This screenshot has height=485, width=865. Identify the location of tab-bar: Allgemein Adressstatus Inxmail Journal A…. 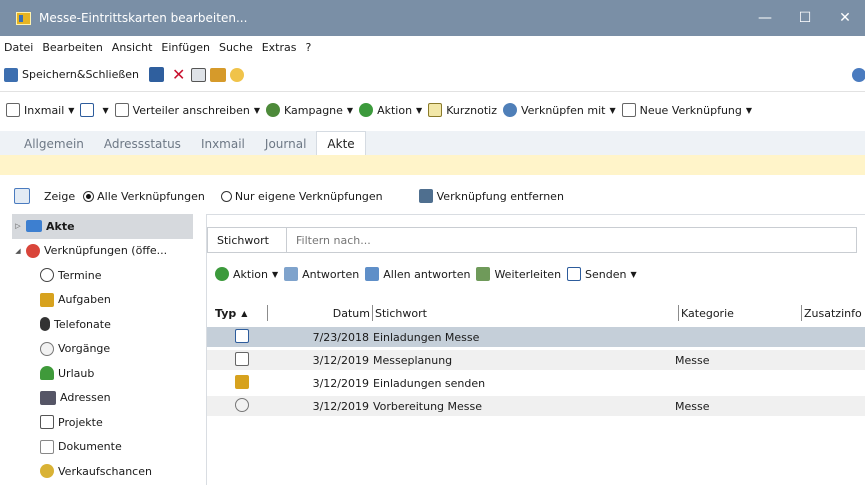
(432, 143).